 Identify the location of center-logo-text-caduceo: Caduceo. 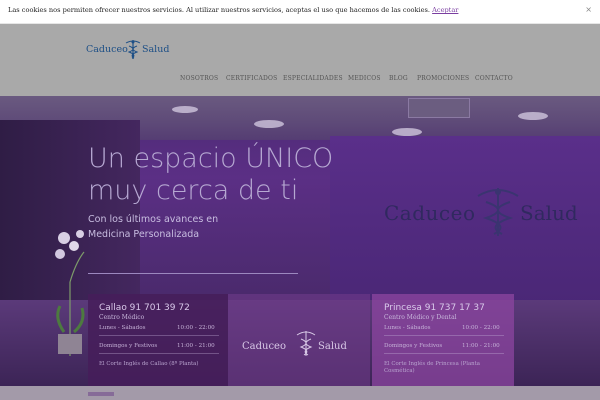
(264, 346).